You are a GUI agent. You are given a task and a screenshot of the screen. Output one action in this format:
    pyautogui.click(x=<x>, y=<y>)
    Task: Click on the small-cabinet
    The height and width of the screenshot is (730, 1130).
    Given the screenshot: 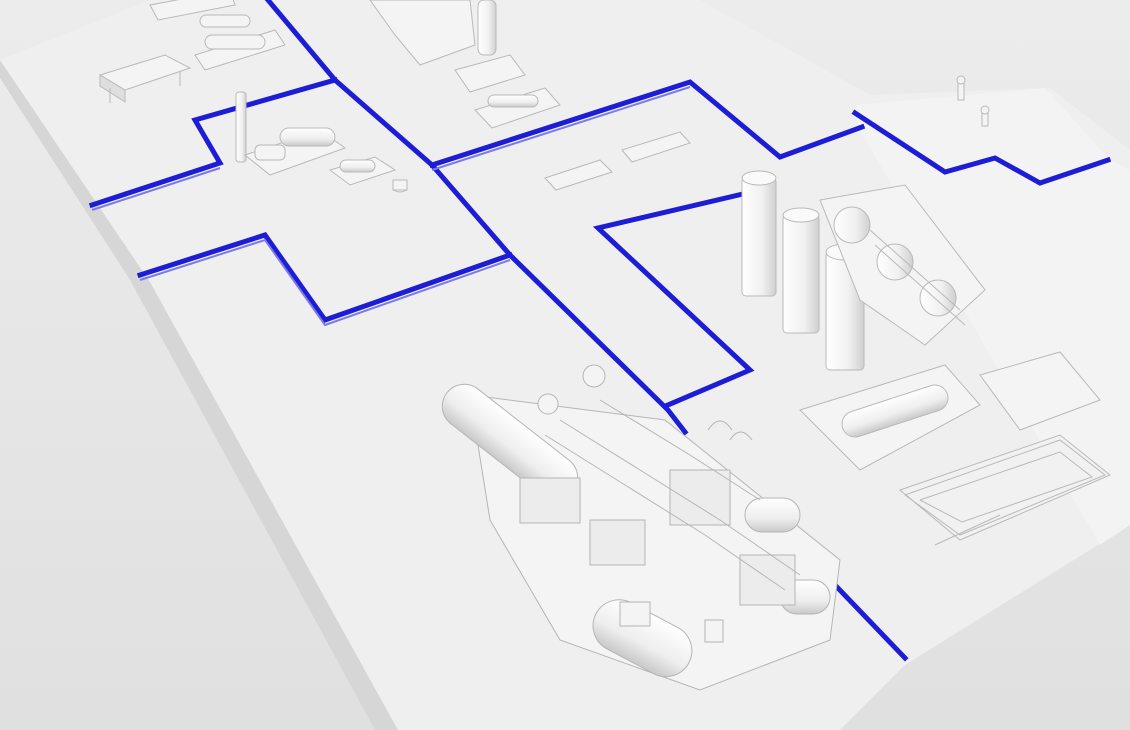 What is the action you would take?
    pyautogui.click(x=714, y=631)
    